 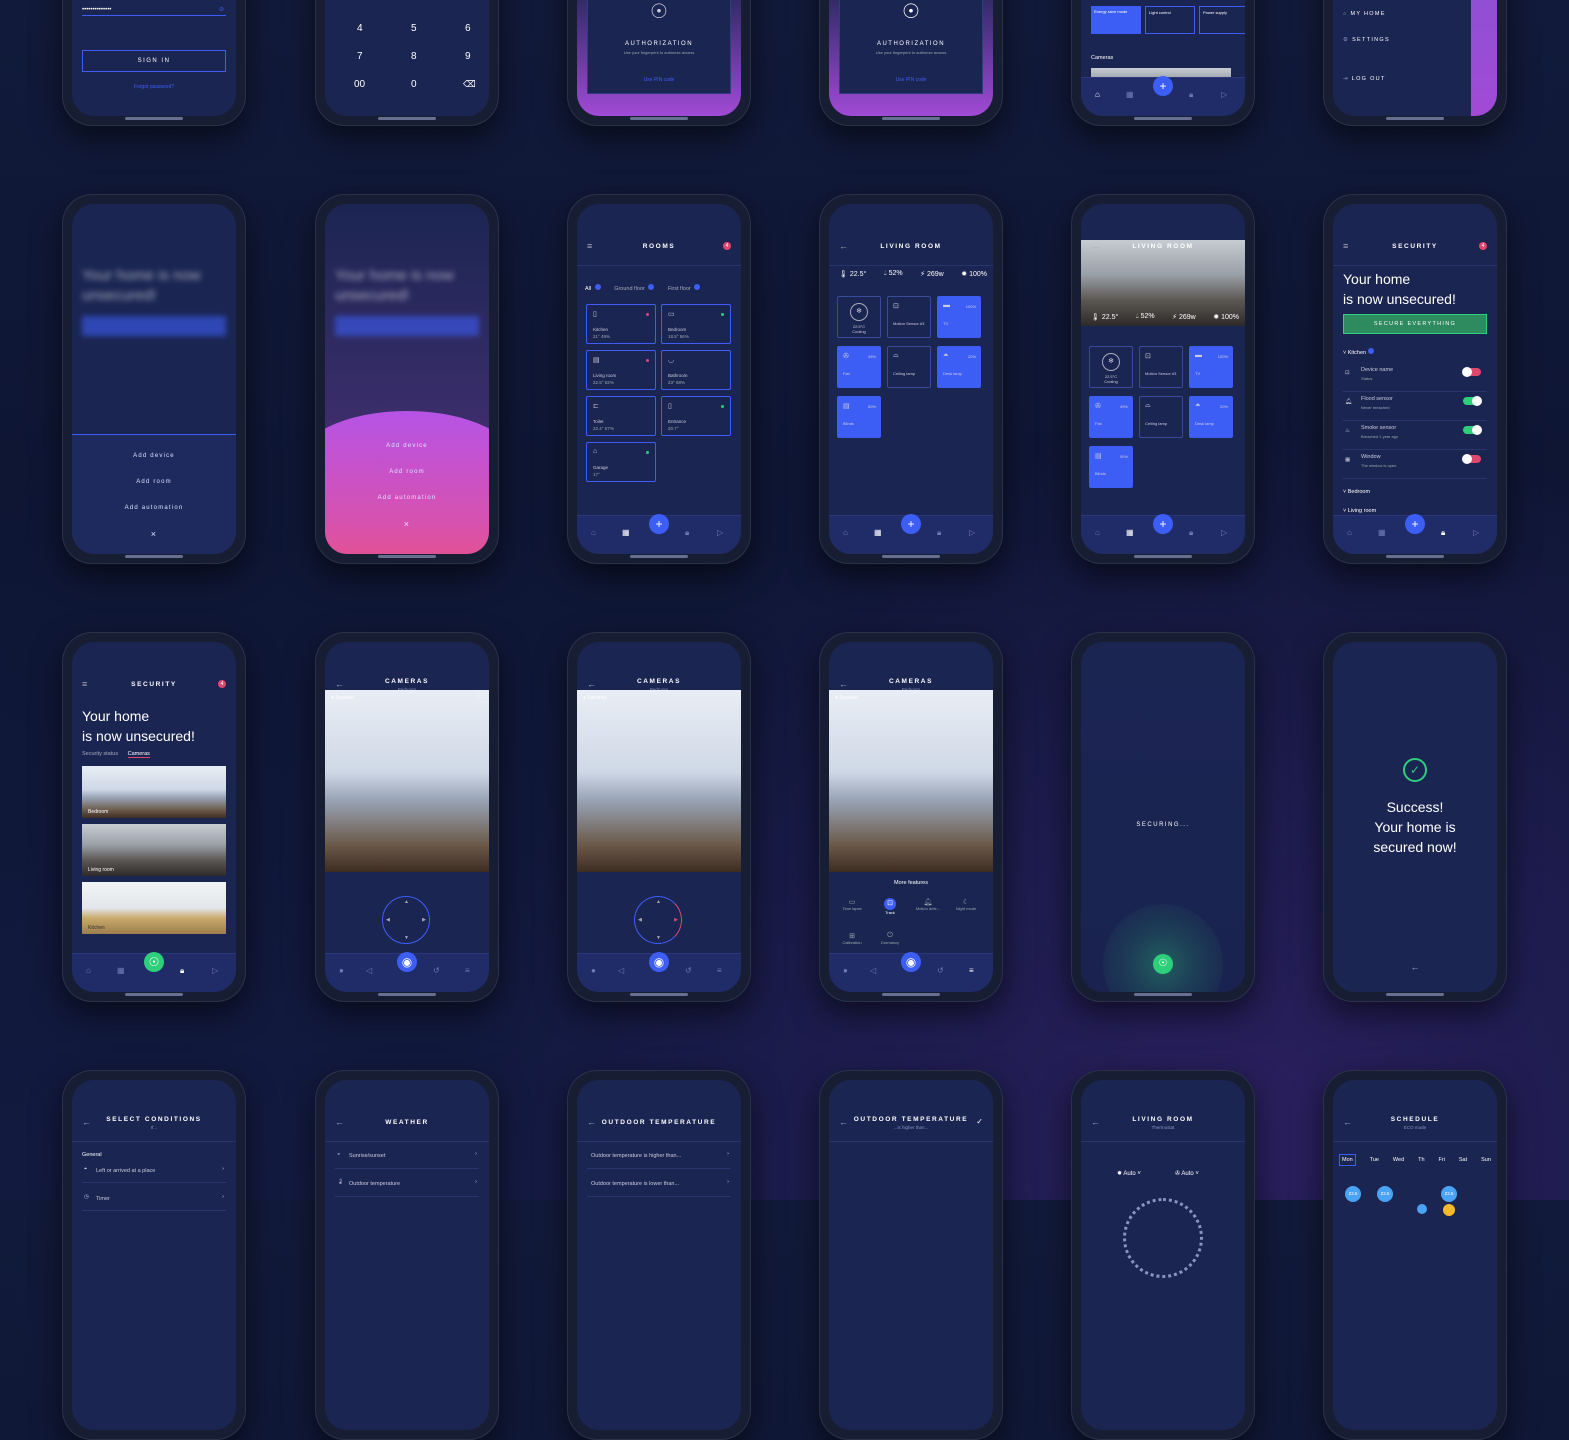 I want to click on weather-item: ◒ Sunrise/sunset ›, so click(x=407, y=1157).